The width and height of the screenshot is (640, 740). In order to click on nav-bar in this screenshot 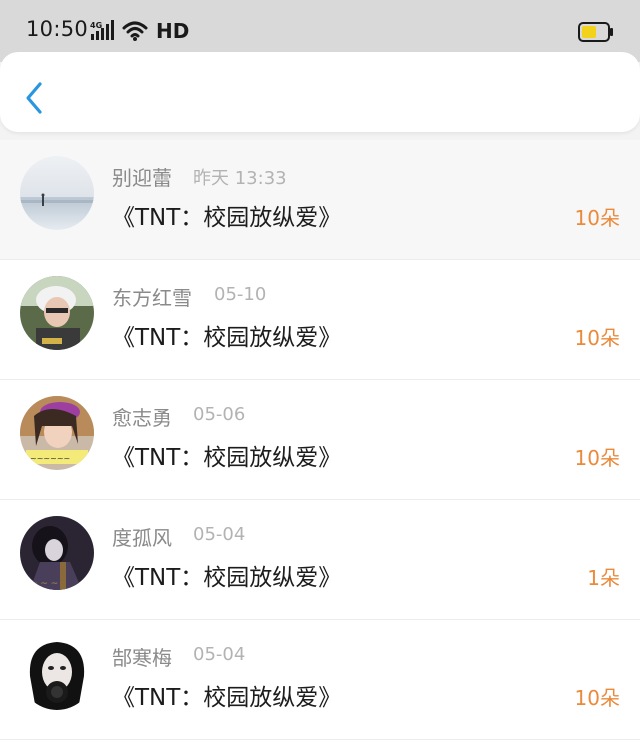, I will do `click(320, 92)`.